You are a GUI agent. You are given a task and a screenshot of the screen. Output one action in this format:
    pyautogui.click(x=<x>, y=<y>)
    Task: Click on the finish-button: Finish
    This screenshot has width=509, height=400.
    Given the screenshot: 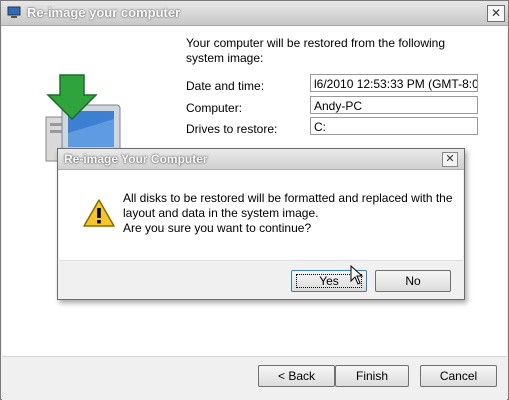 What is the action you would take?
    pyautogui.click(x=372, y=376)
    